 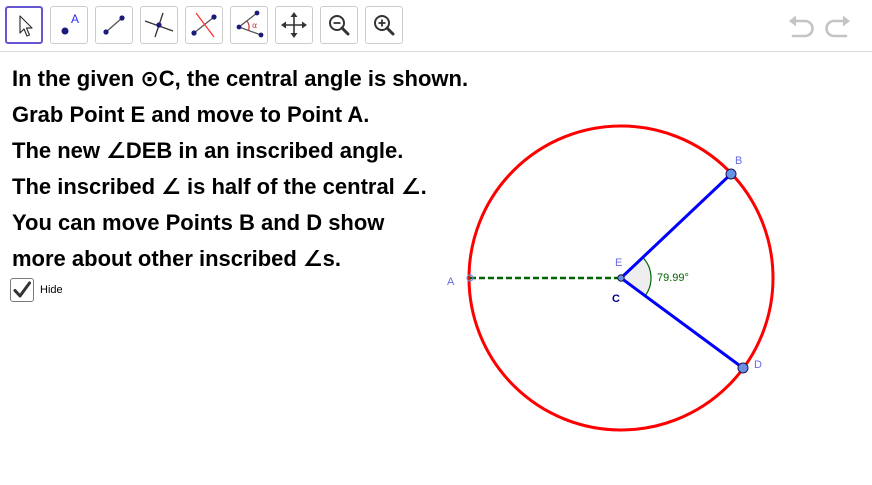 I want to click on instruction-line: more about other inscribed ∠s., so click(x=177, y=258).